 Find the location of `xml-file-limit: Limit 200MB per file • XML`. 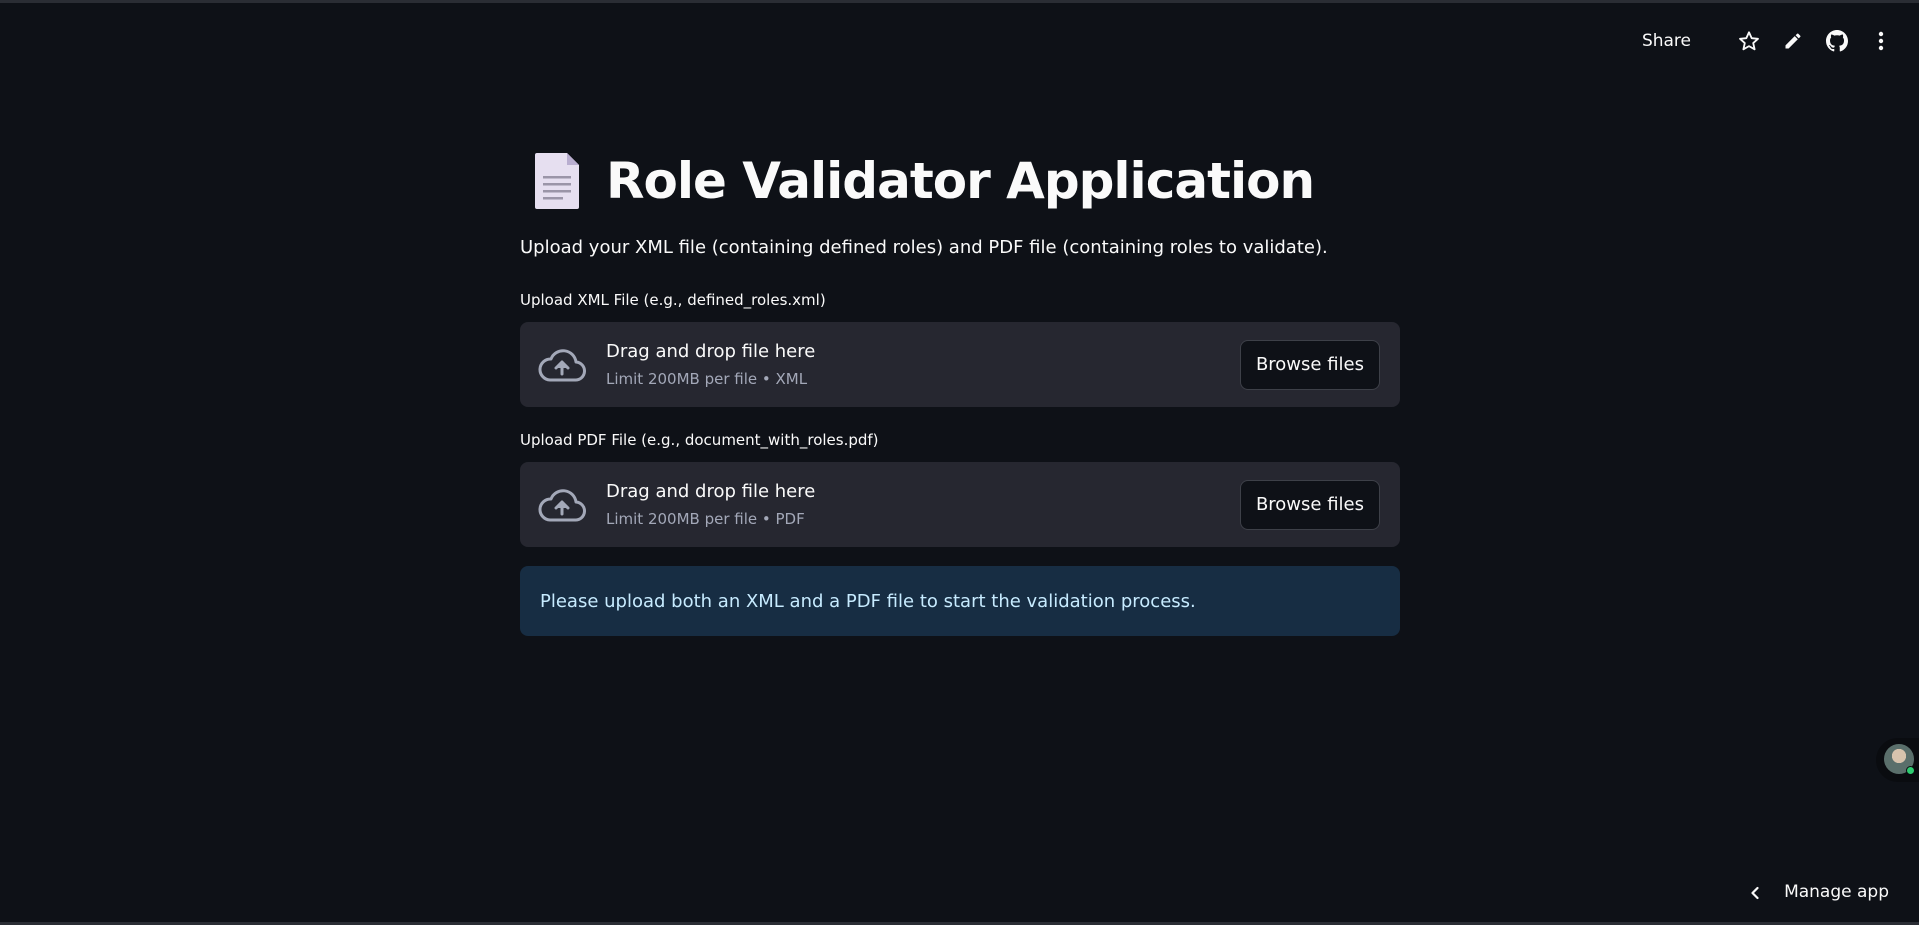

xml-file-limit: Limit 200MB per file • XML is located at coordinates (707, 379).